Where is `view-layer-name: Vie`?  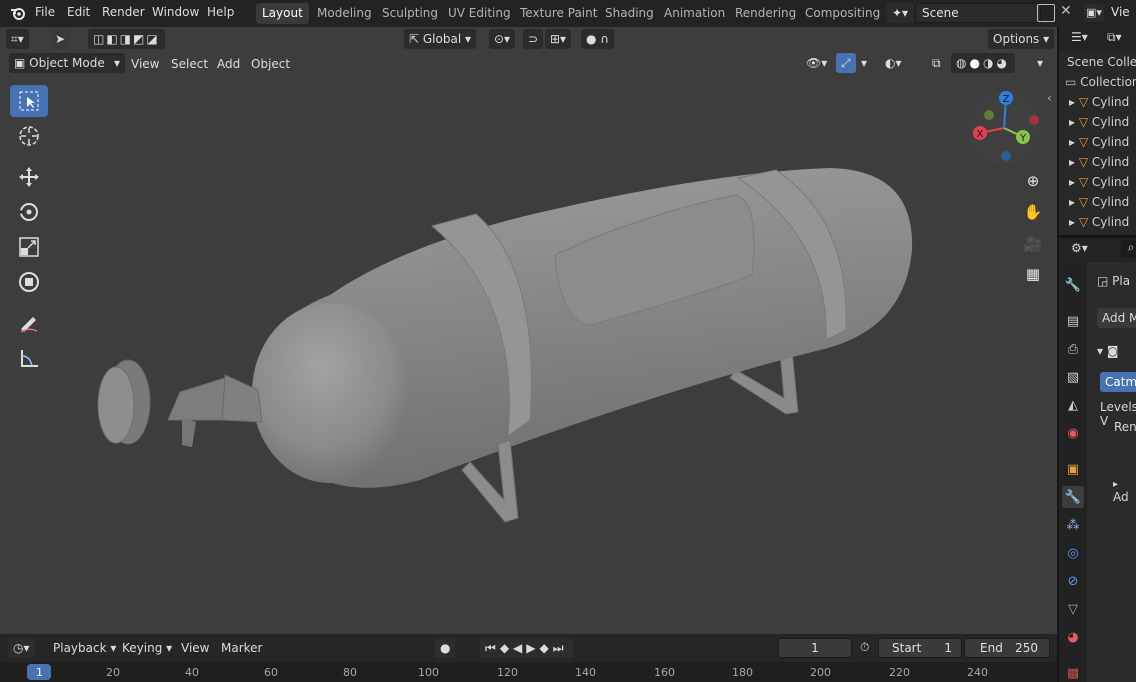 view-layer-name: Vie is located at coordinates (1120, 12).